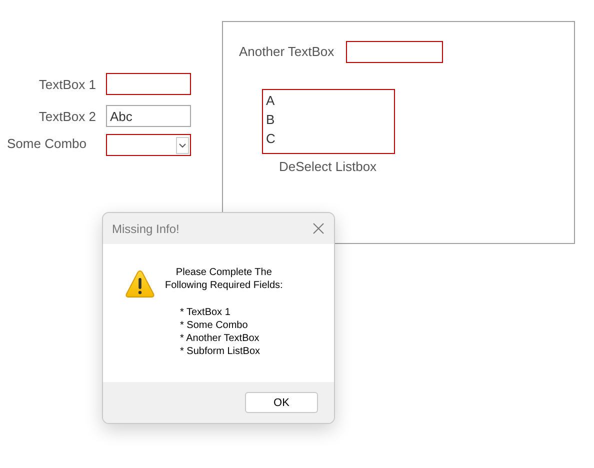  What do you see at coordinates (206, 312) in the screenshot?
I see `required-field-item: * TextBox 1` at bounding box center [206, 312].